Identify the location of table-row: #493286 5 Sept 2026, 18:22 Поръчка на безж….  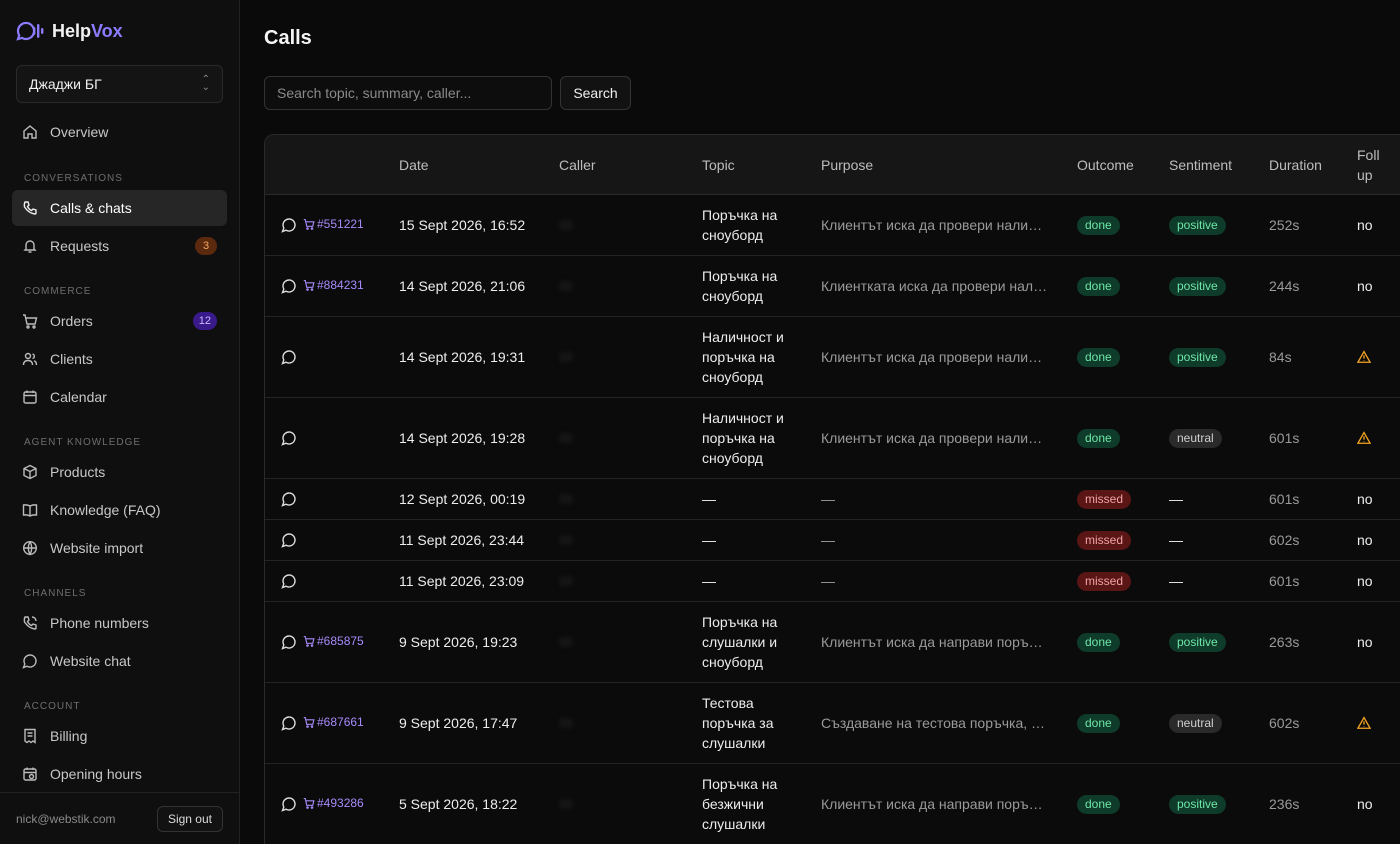
(832, 804).